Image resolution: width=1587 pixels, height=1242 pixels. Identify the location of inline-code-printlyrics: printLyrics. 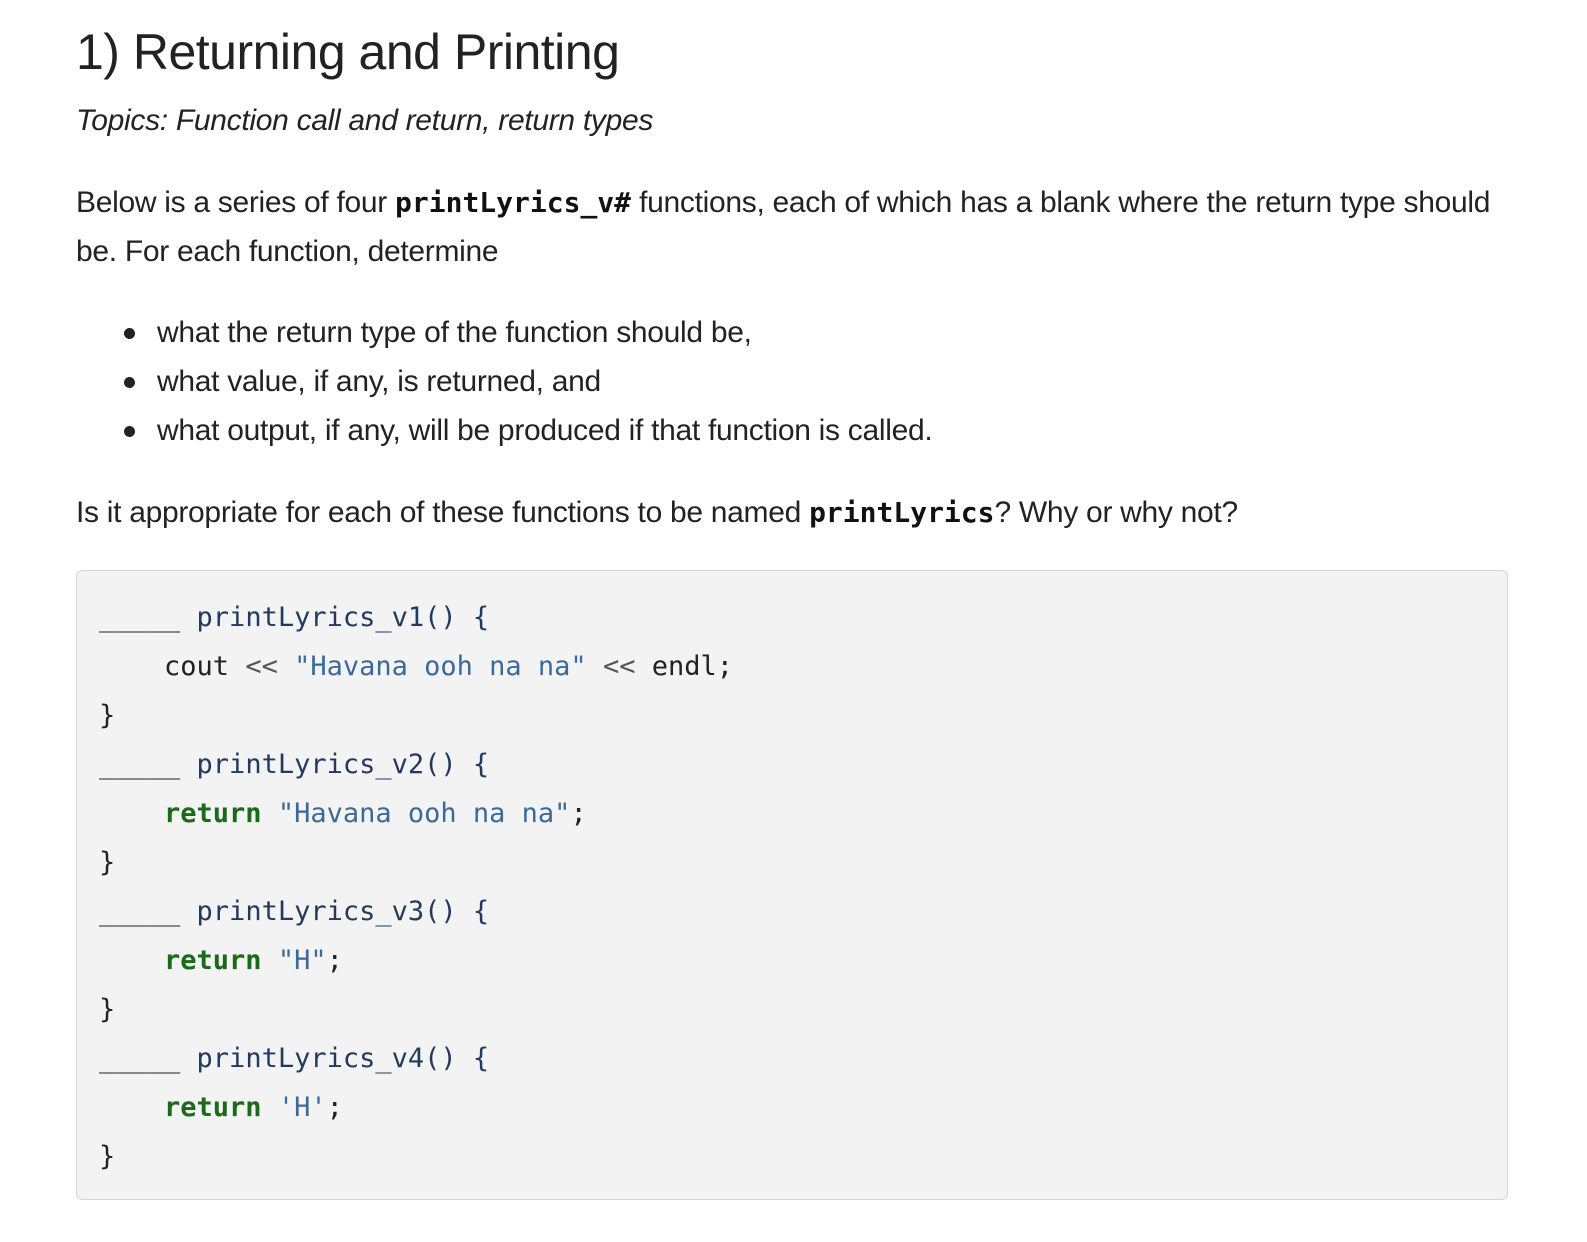
(902, 512).